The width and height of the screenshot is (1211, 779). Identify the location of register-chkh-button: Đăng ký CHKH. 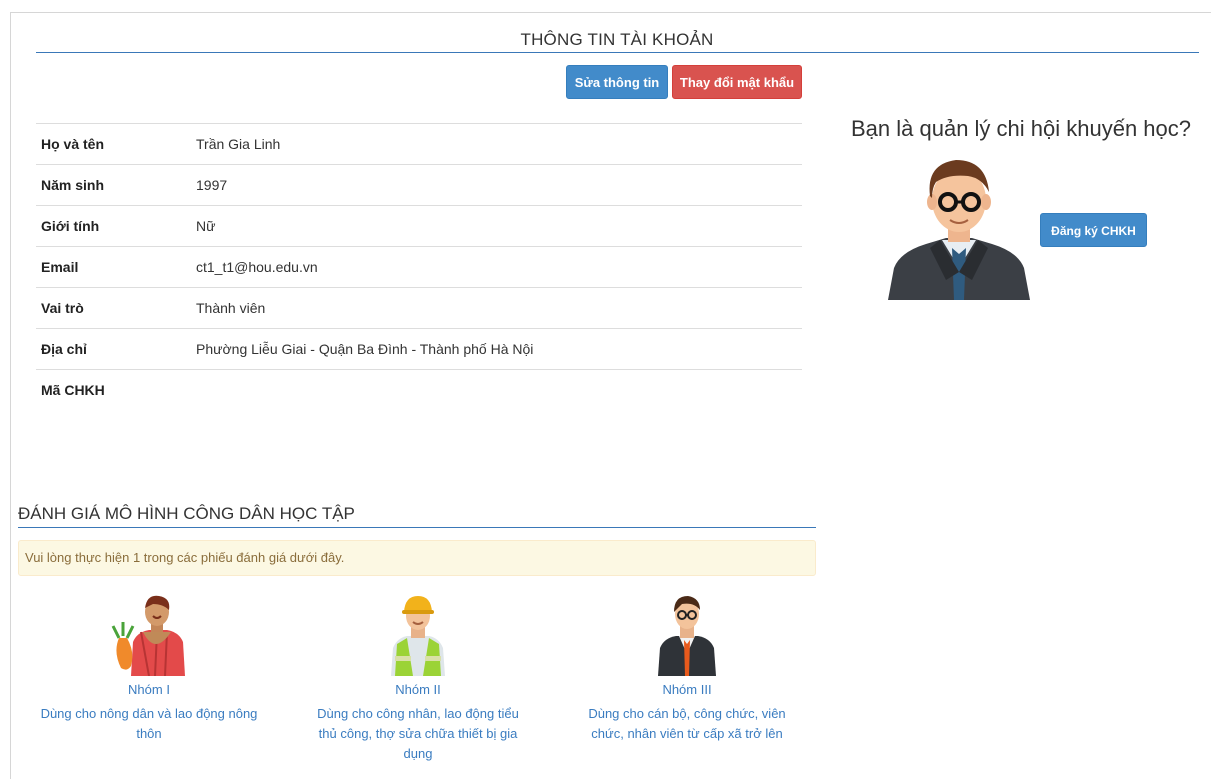
(1093, 230).